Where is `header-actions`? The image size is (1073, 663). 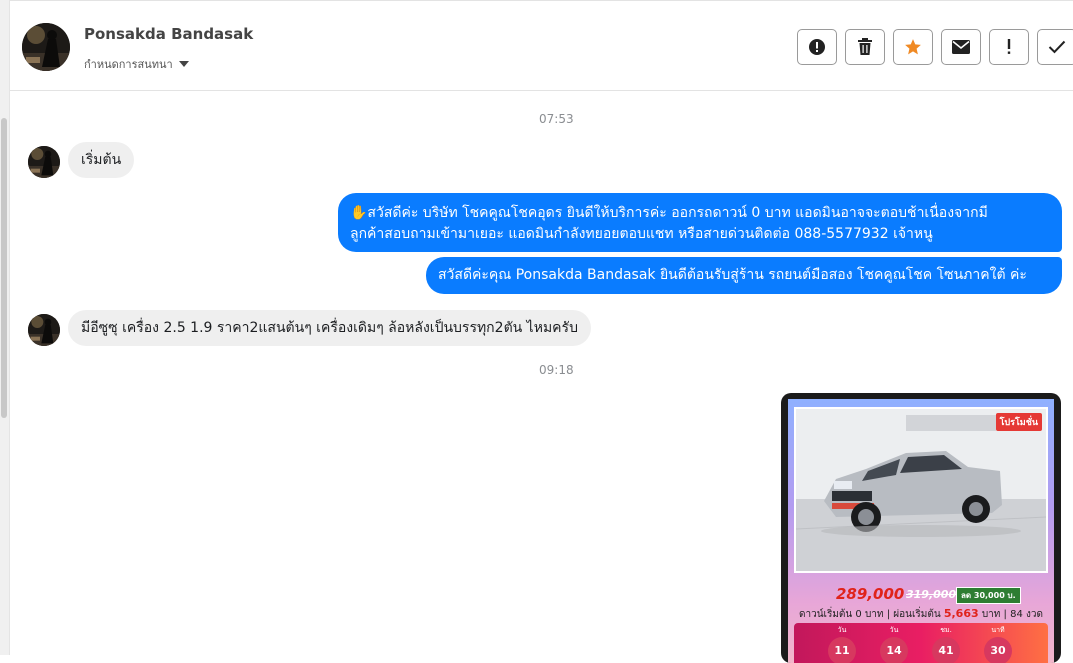 header-actions is located at coordinates (935, 47).